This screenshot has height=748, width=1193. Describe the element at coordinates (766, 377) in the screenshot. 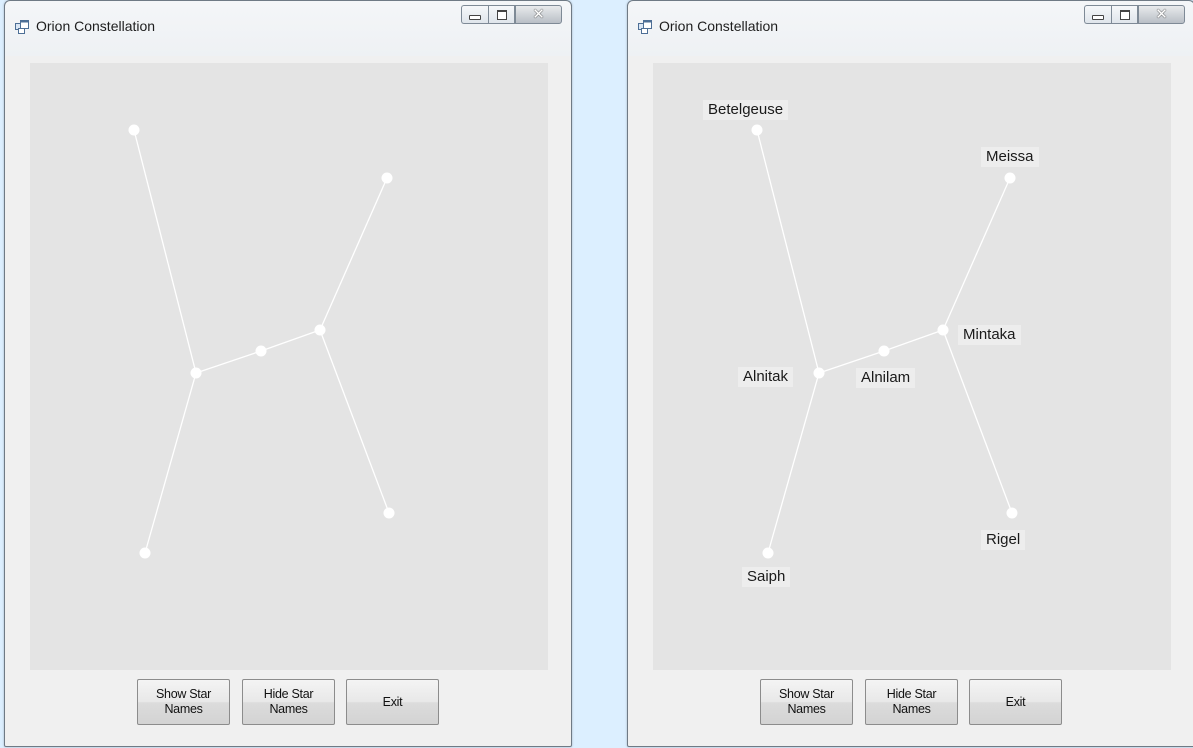

I see `star-label-alnitak: Alnitak` at that location.